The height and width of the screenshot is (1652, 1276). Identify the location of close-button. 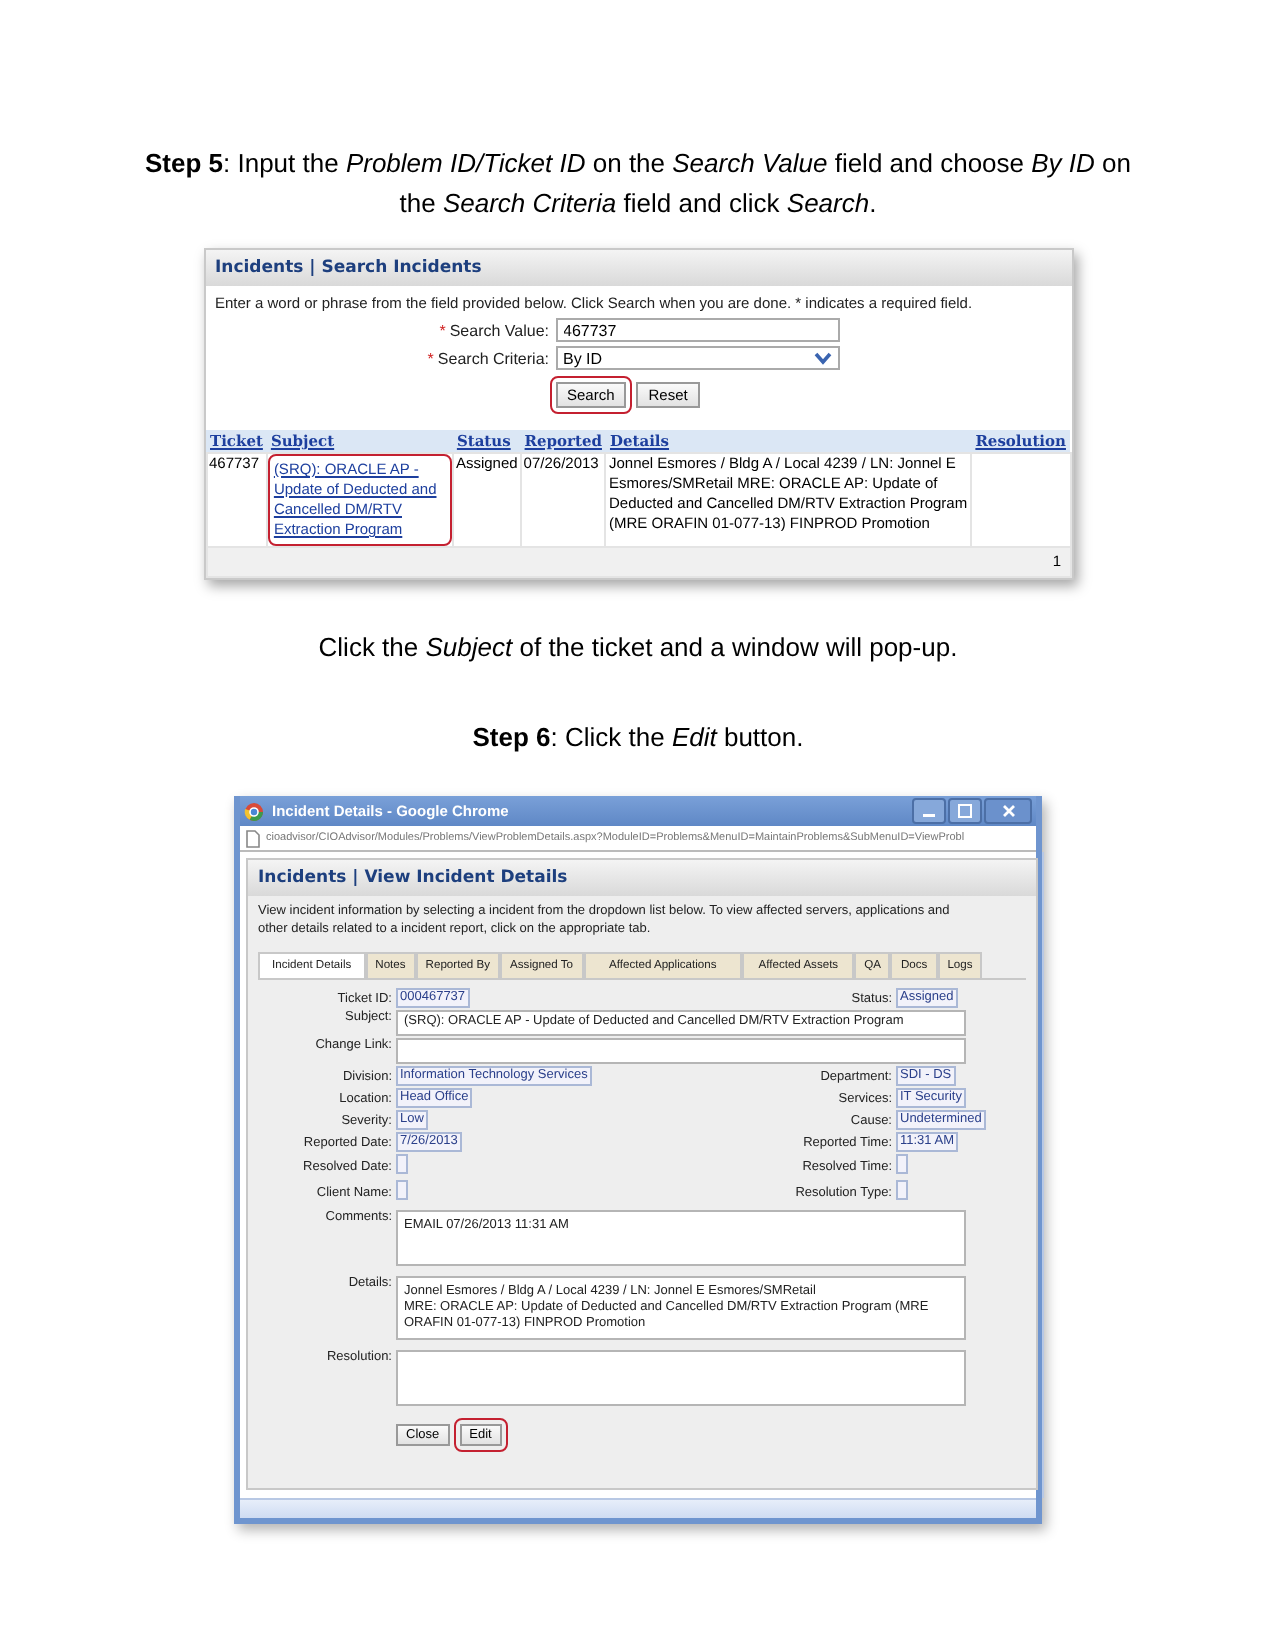
(1008, 811).